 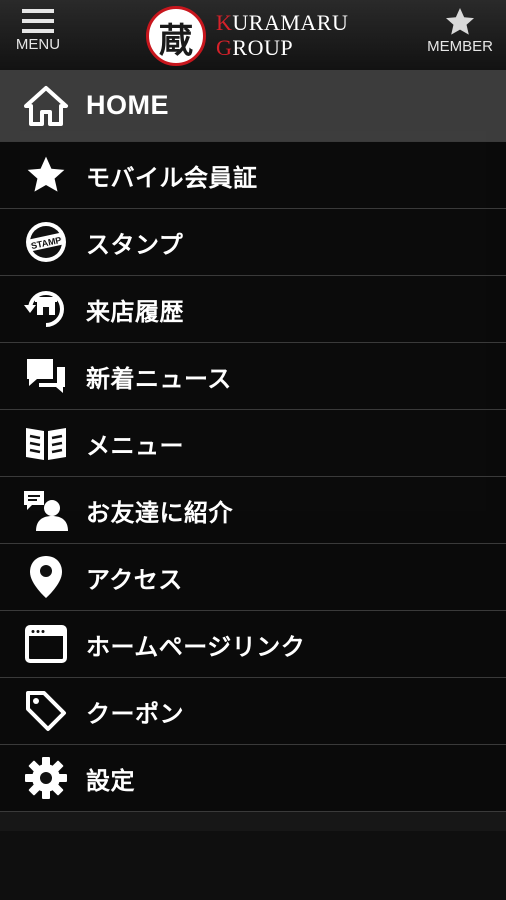 I want to click on menu-label: MENU, so click(x=38, y=44).